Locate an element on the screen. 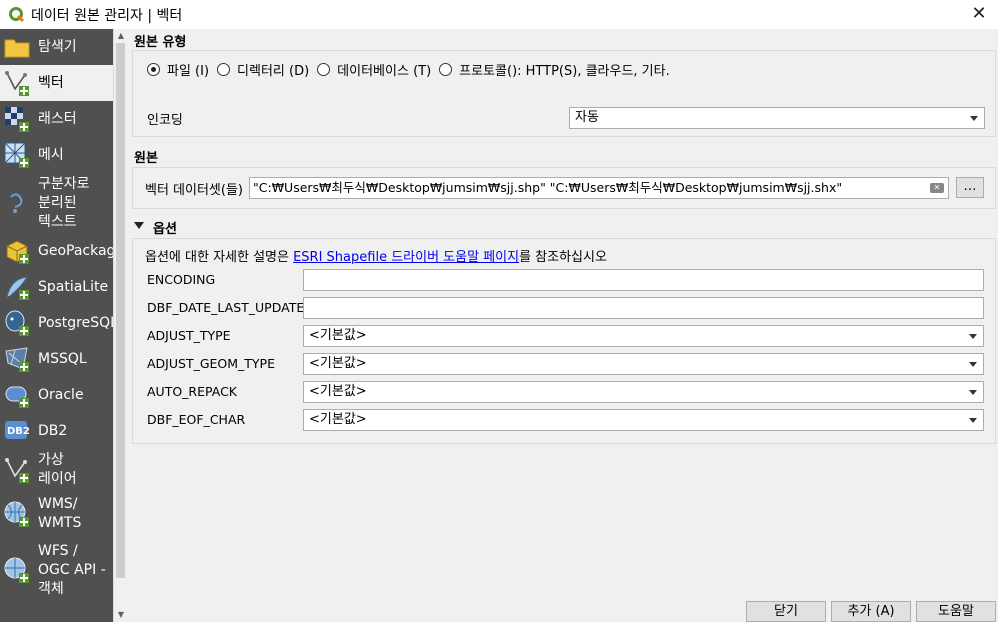 The image size is (998, 622). sidebar-item-label: 탐색기 is located at coordinates (57, 46).